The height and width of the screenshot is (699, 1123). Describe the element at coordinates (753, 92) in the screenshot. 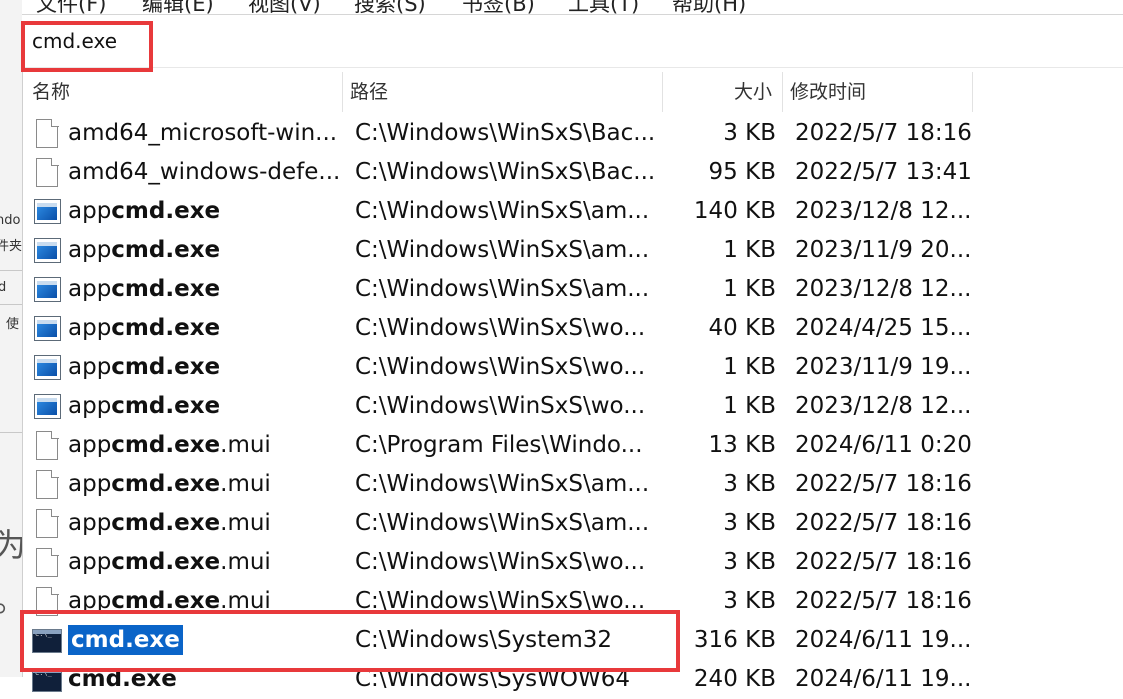

I see `column-size-header: 大小` at that location.